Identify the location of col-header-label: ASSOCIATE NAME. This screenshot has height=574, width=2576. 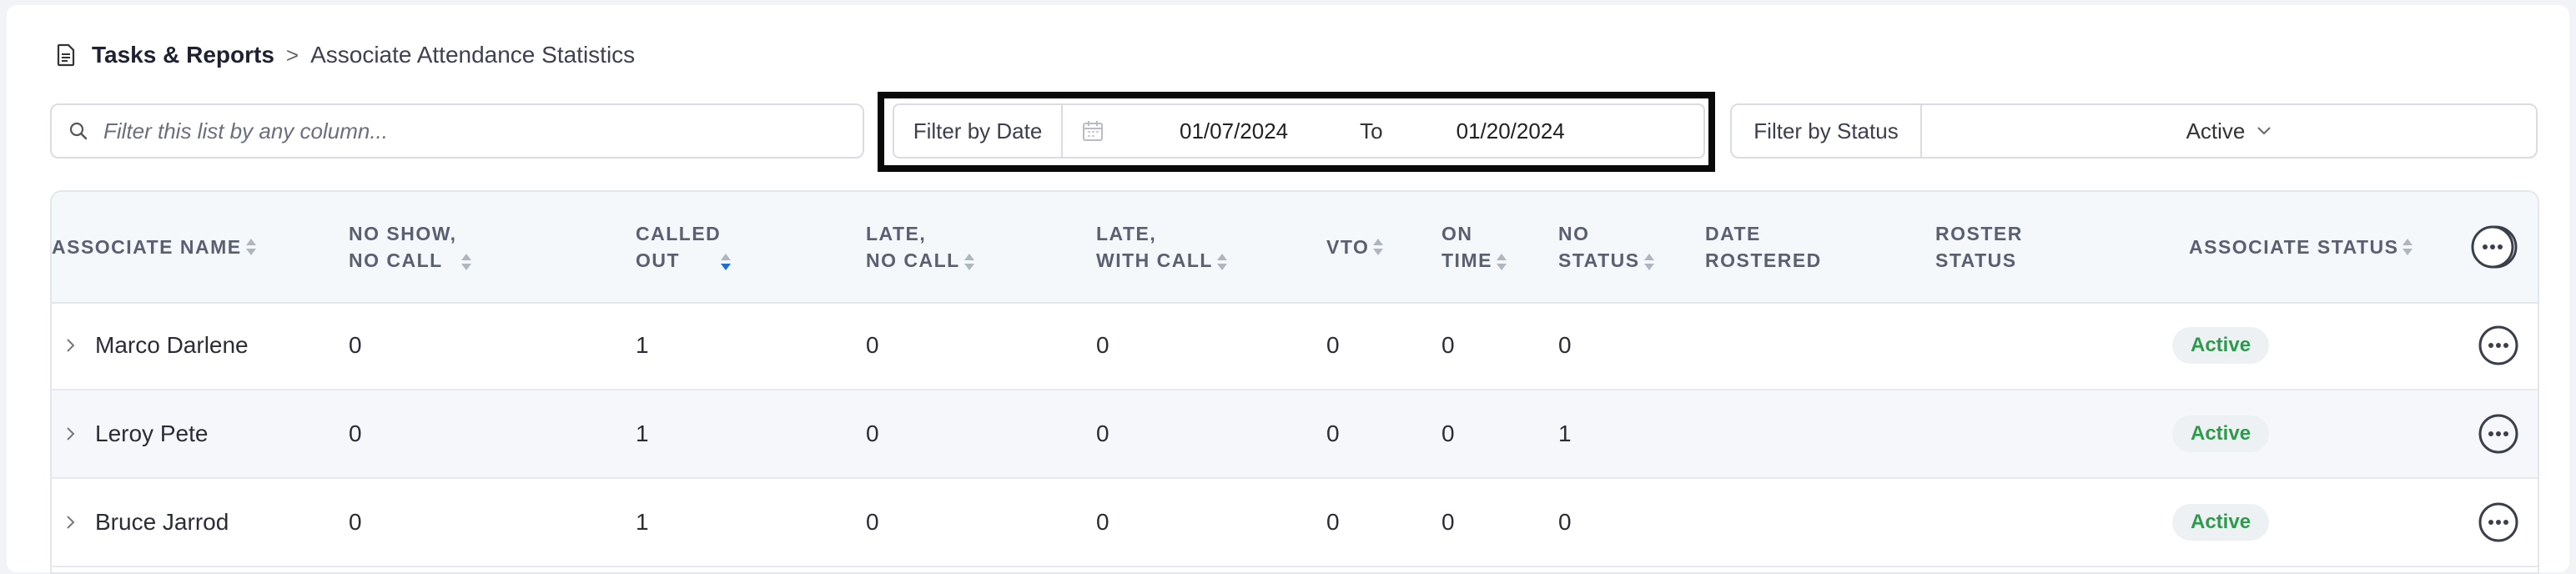
(147, 247).